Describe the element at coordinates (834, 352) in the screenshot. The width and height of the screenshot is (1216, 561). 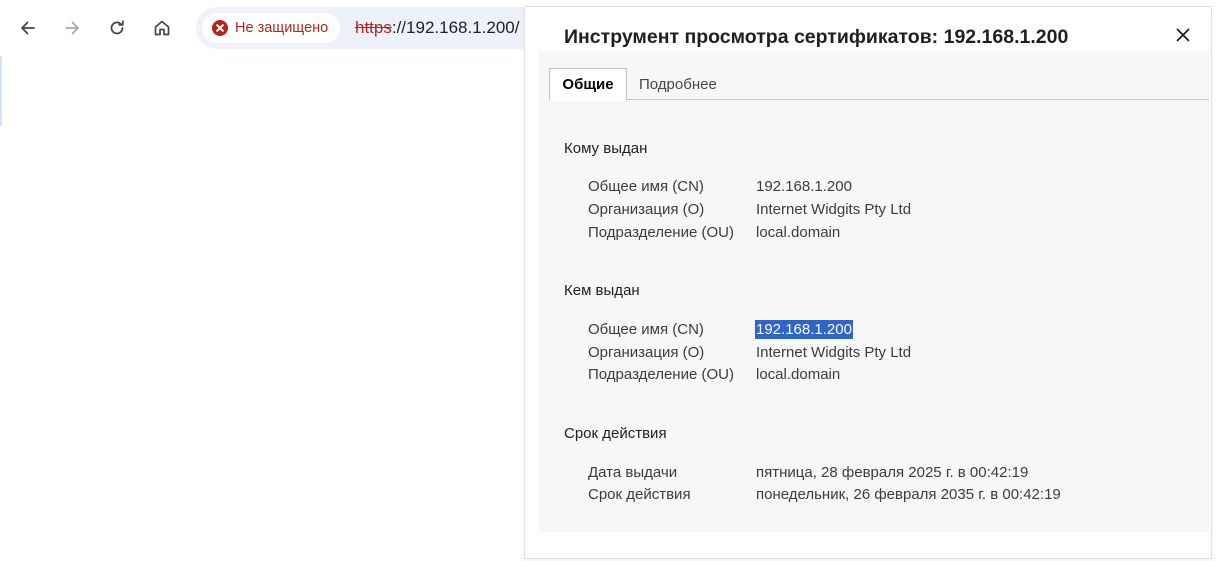
I see `issued-by-o-value: Internet Widgits Pty Ltd` at that location.